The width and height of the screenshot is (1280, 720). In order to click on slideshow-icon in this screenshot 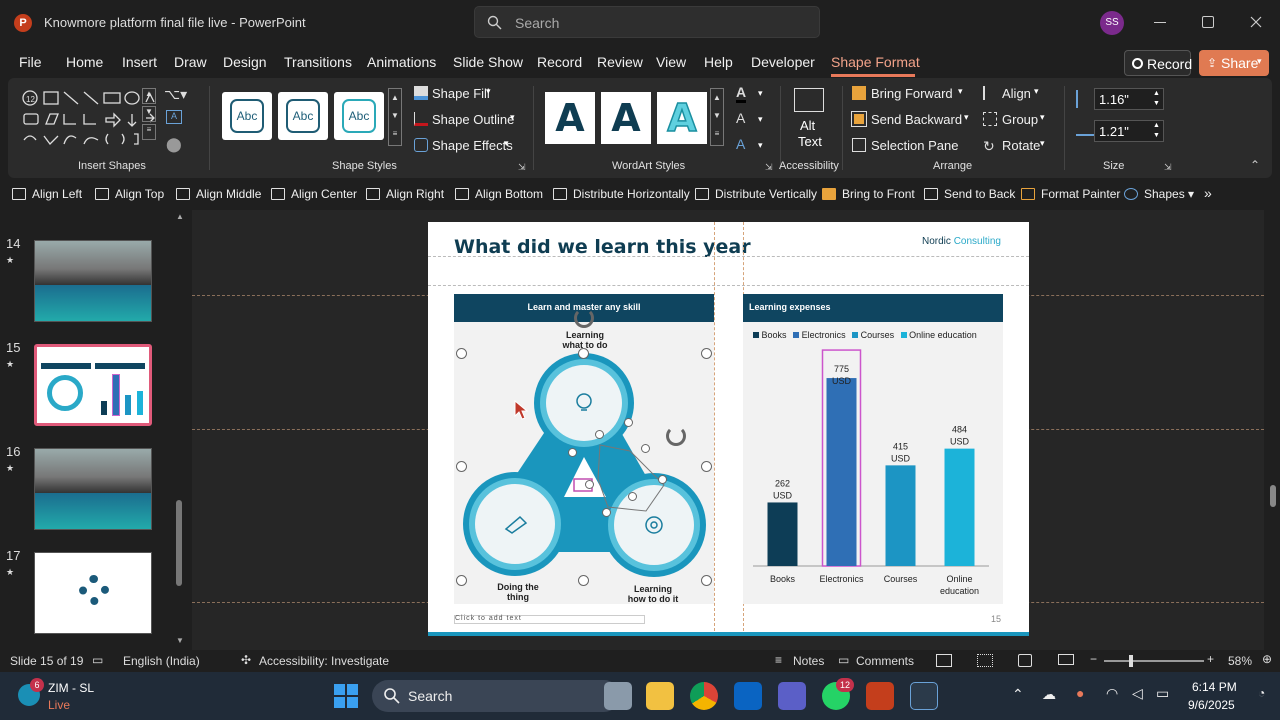, I will do `click(1066, 659)`.